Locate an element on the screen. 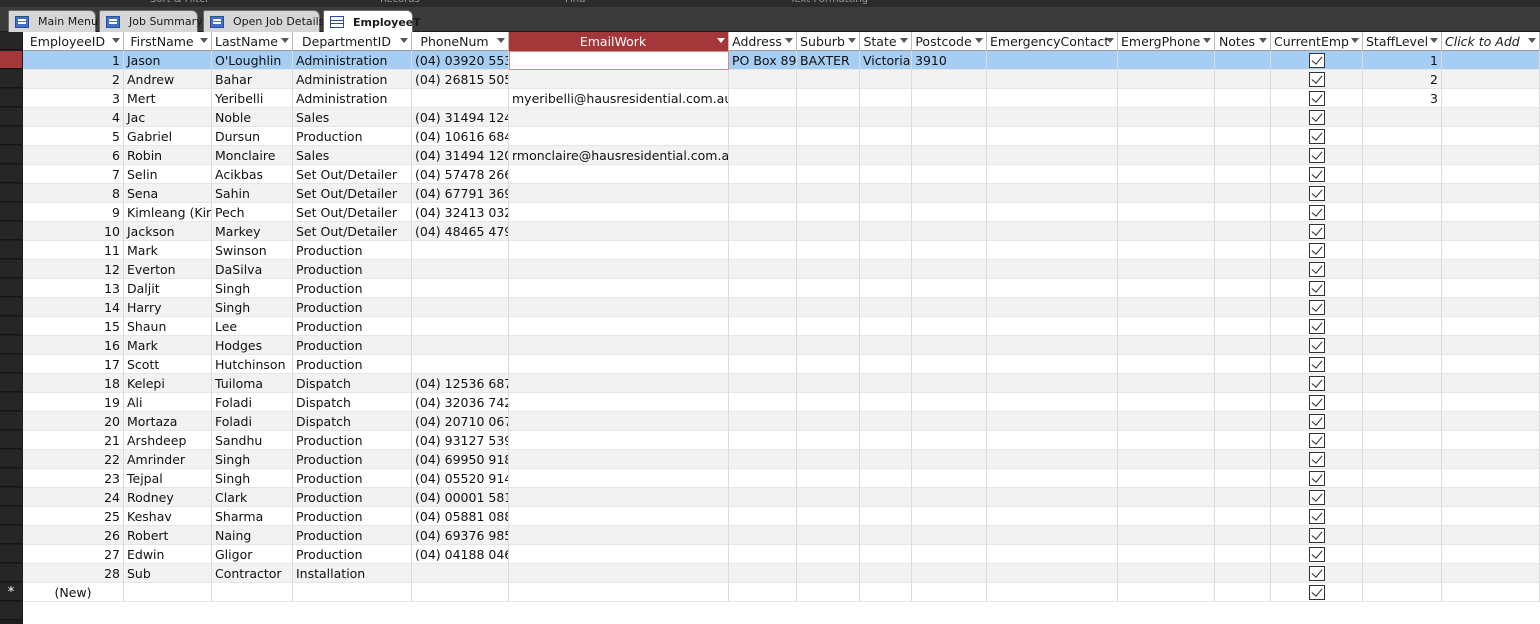 The width and height of the screenshot is (1540, 624). table-row: 20 Mortaza Foladi Dispatch (04) 20710 067 is located at coordinates (781, 421).